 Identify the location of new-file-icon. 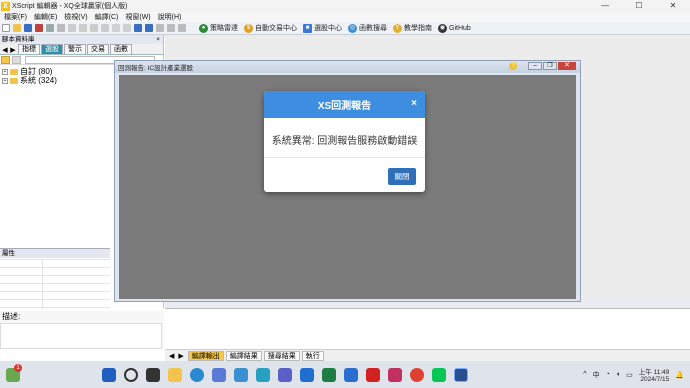
(6, 28).